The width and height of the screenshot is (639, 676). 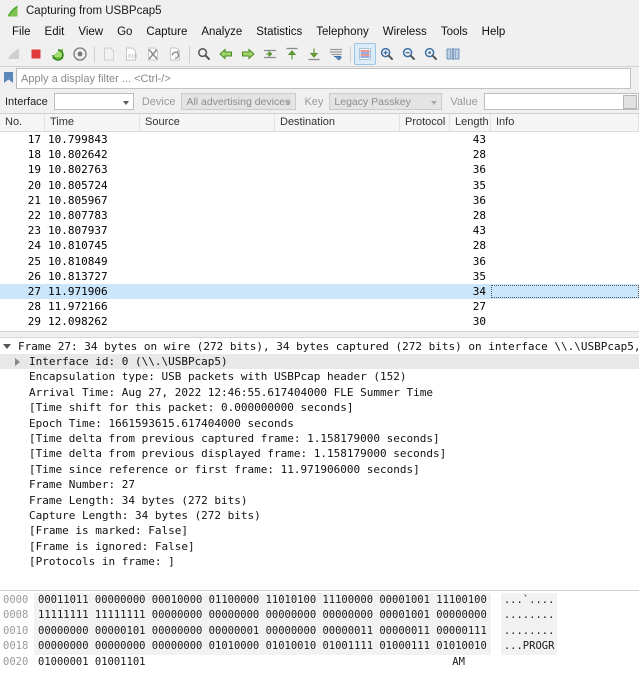 What do you see at coordinates (270, 54) in the screenshot?
I see `go-to-packet-icon` at bounding box center [270, 54].